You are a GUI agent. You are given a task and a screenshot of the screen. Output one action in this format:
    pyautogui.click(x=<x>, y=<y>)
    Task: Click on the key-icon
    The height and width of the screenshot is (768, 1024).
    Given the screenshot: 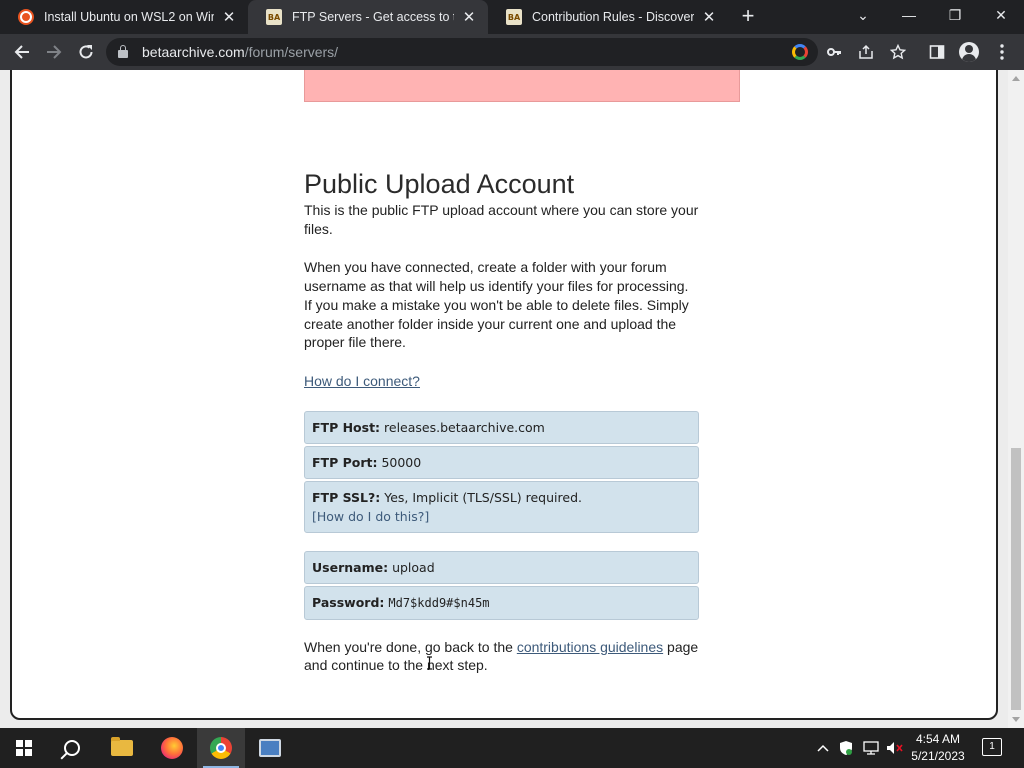 What is the action you would take?
    pyautogui.click(x=834, y=52)
    